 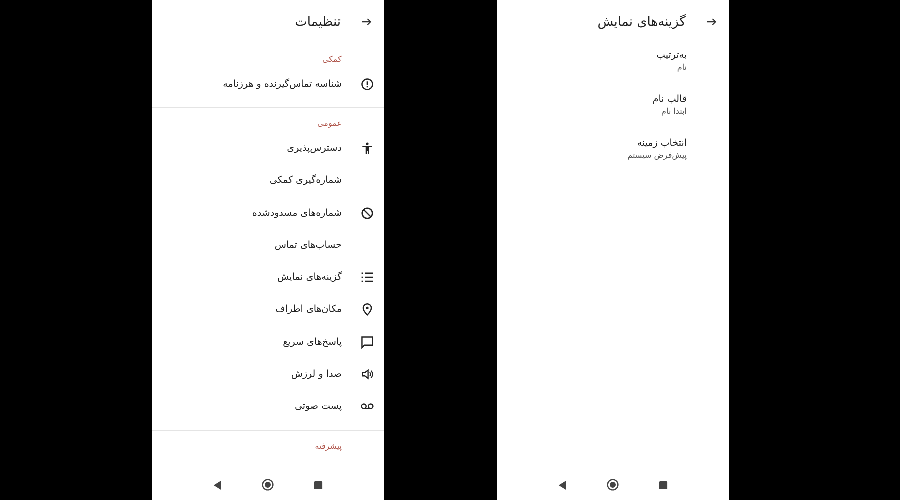 I want to click on list-icon, so click(x=367, y=277).